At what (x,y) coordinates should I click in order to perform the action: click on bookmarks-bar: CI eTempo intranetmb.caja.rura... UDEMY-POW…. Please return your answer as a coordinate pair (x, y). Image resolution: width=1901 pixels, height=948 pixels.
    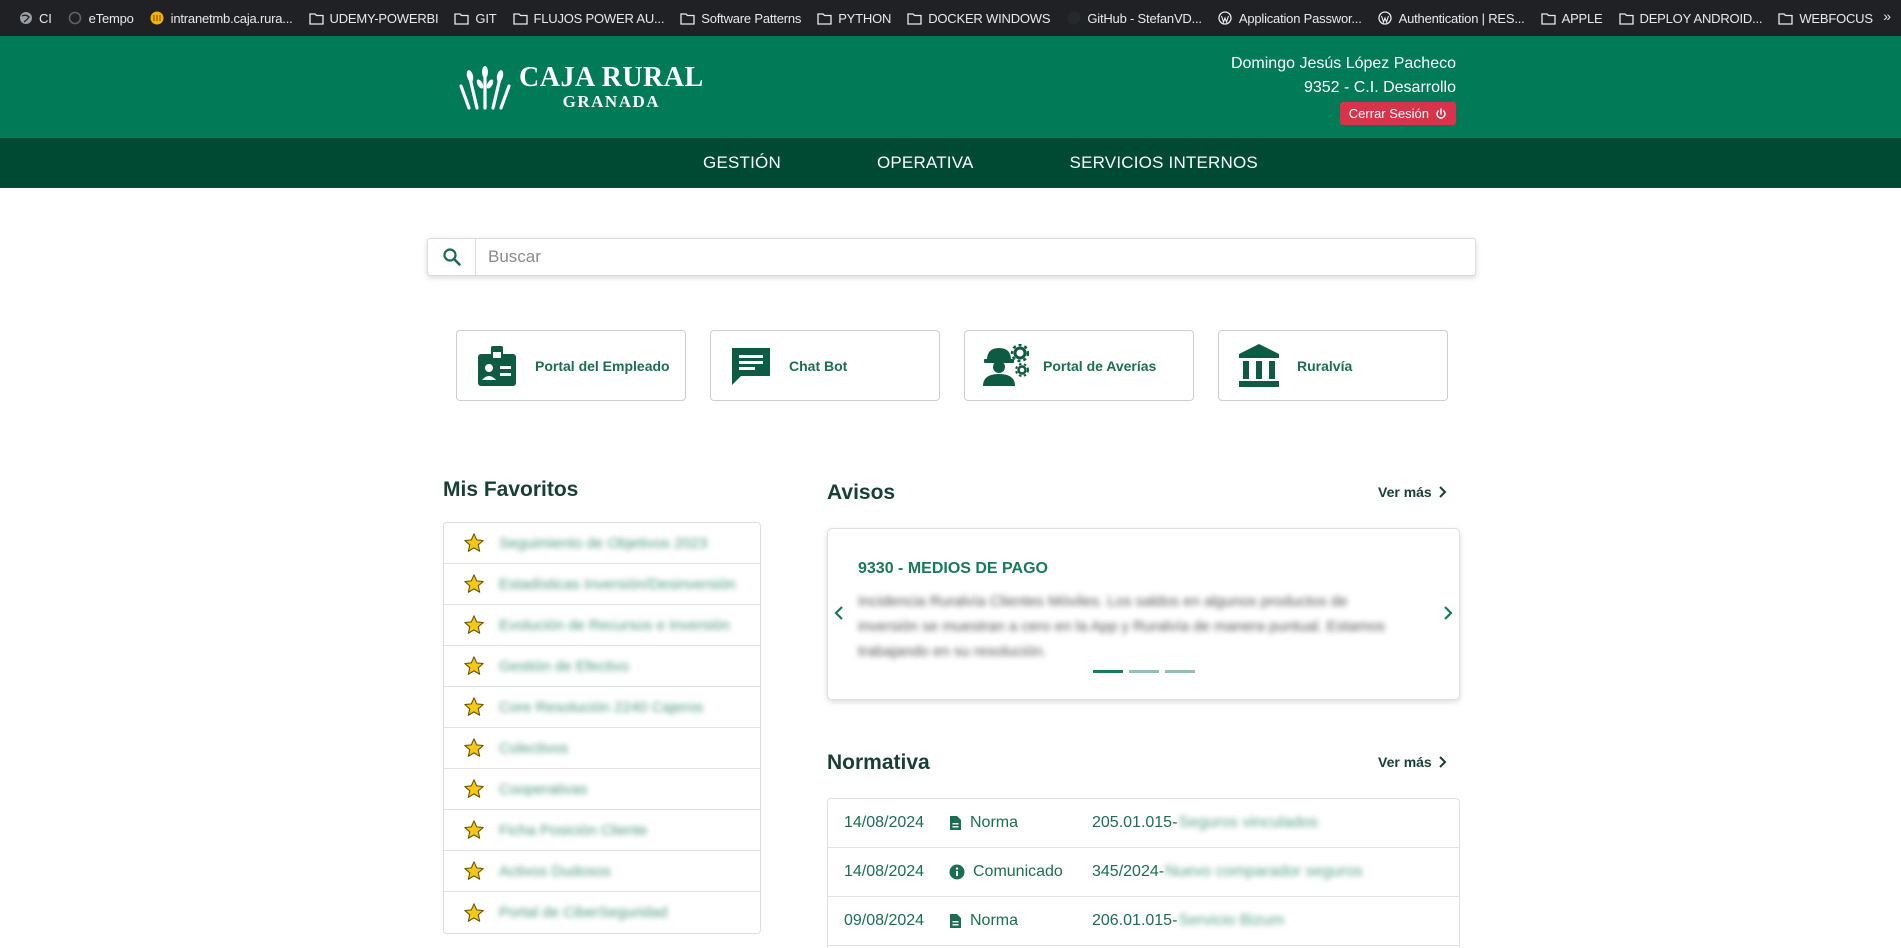
    Looking at the image, I should click on (950, 18).